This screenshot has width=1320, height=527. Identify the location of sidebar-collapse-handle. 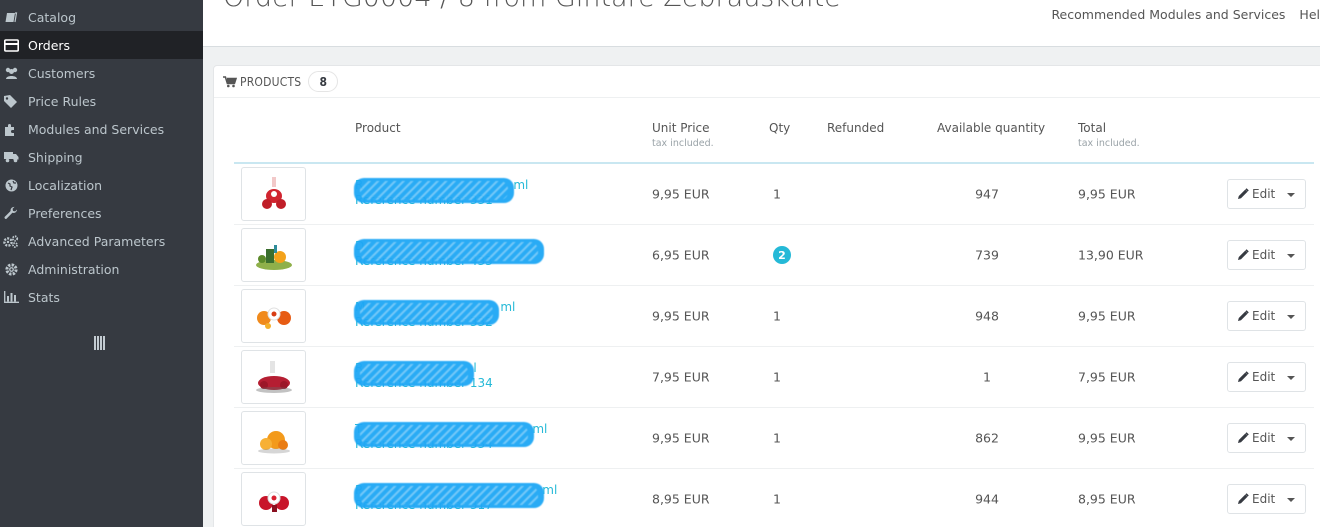
(100, 343).